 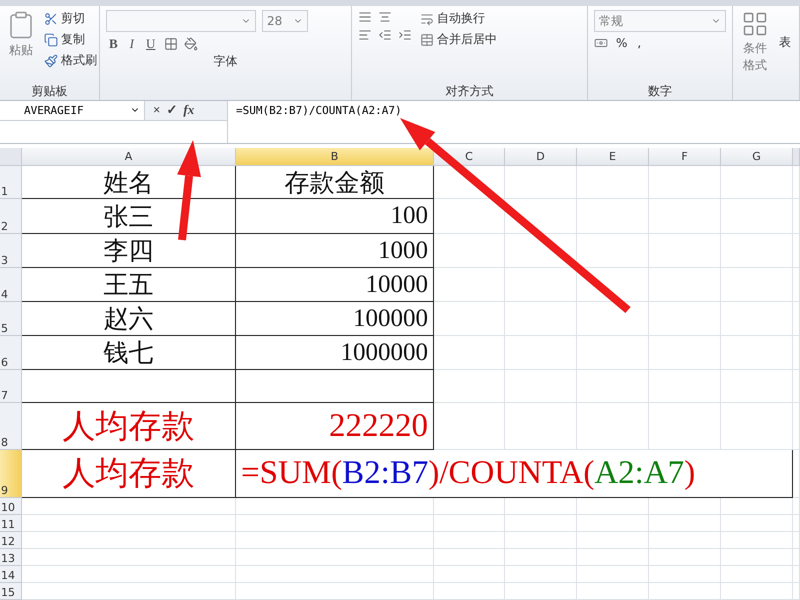 I want to click on font-name-field, so click(x=181, y=21).